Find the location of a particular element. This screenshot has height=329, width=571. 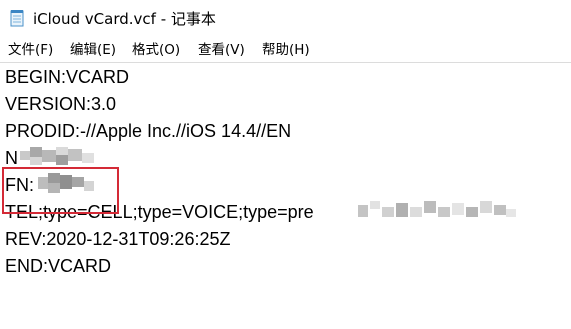

redacted-name is located at coordinates (59, 158).